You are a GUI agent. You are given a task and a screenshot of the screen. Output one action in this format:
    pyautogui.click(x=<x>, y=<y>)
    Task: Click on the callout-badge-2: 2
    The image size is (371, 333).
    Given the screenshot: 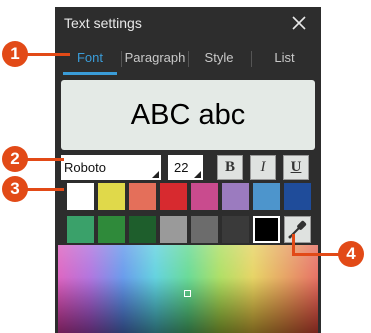 What is the action you would take?
    pyautogui.click(x=15, y=159)
    